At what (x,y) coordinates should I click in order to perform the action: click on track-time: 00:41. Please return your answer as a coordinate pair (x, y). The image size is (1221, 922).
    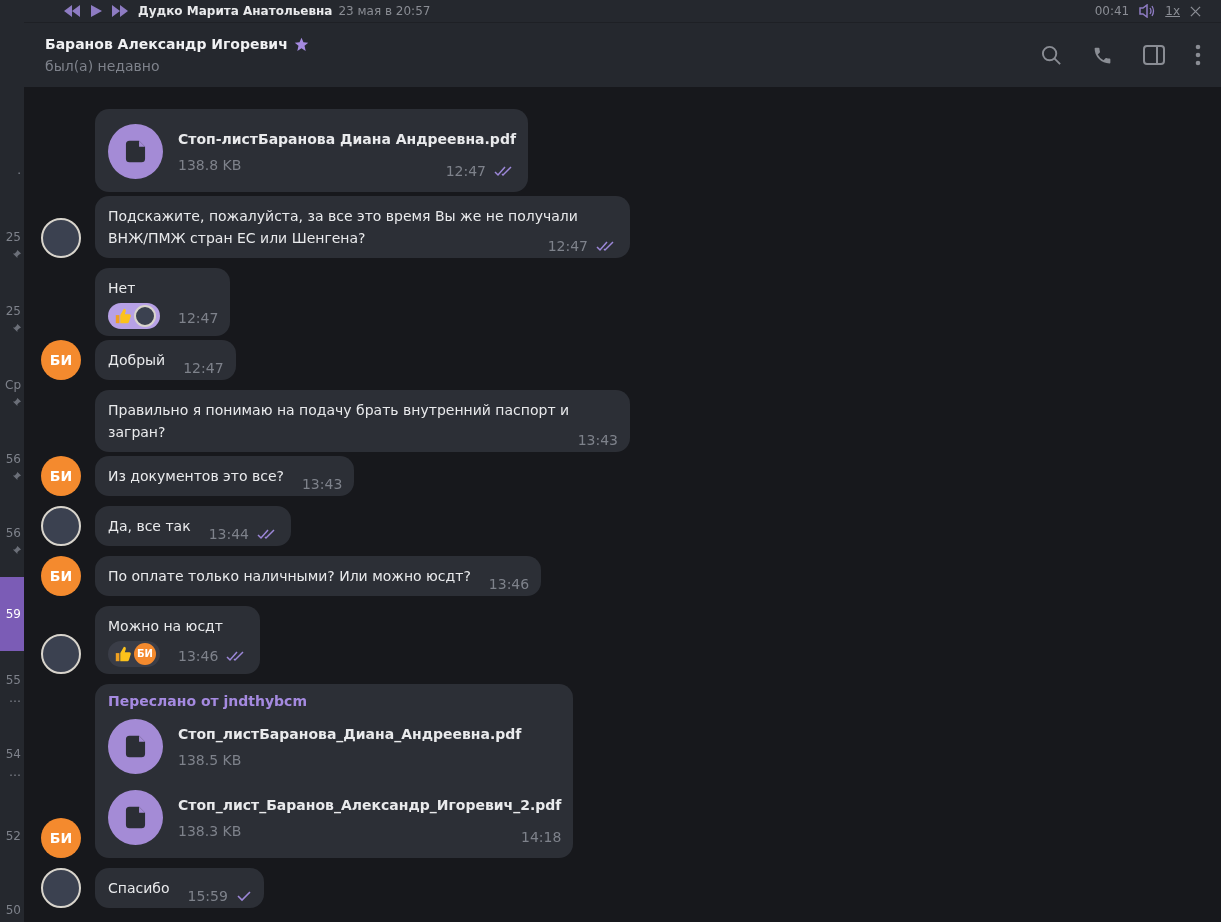
    Looking at the image, I should click on (1112, 11).